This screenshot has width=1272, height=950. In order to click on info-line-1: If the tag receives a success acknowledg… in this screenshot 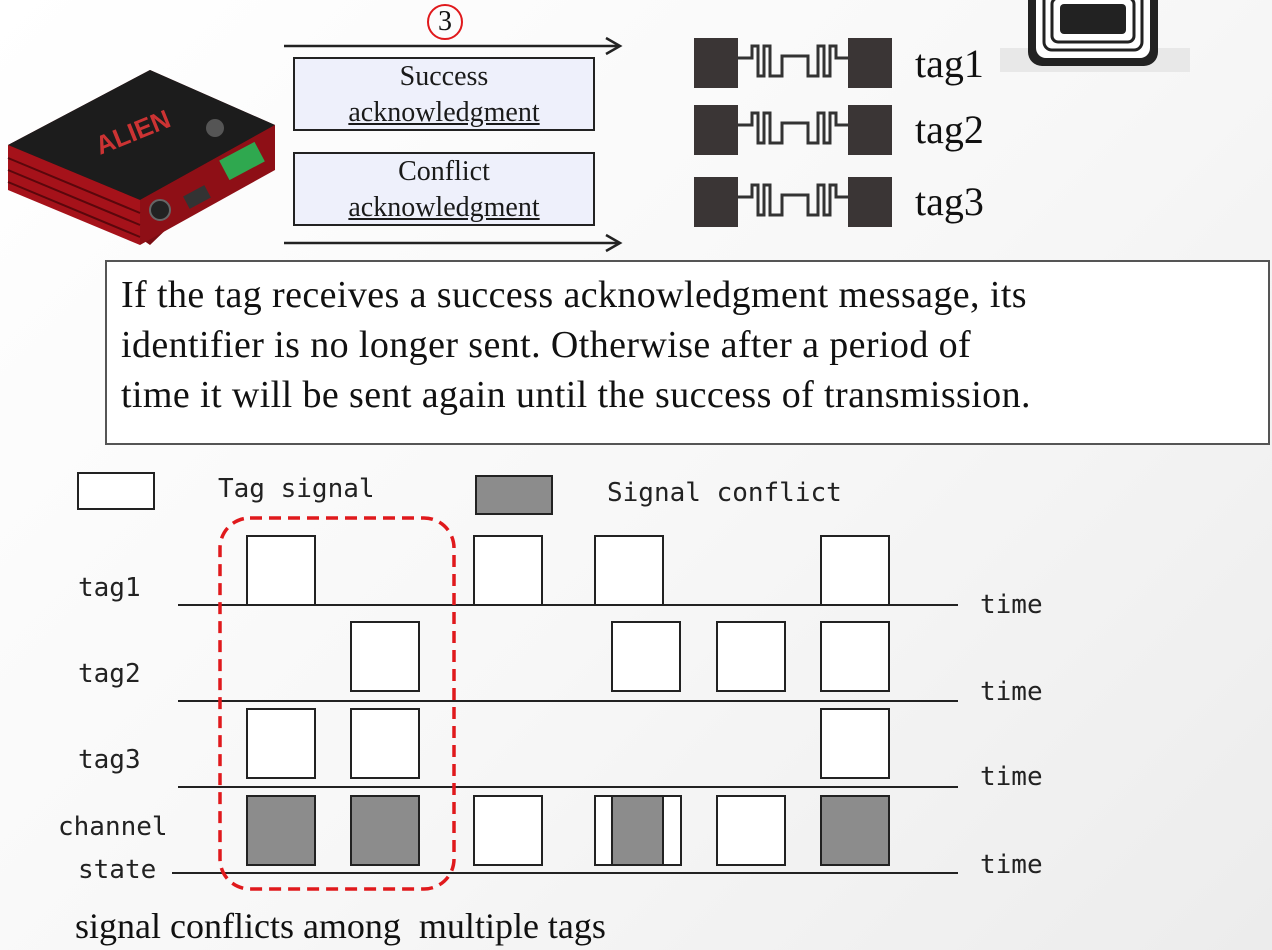, I will do `click(574, 295)`.